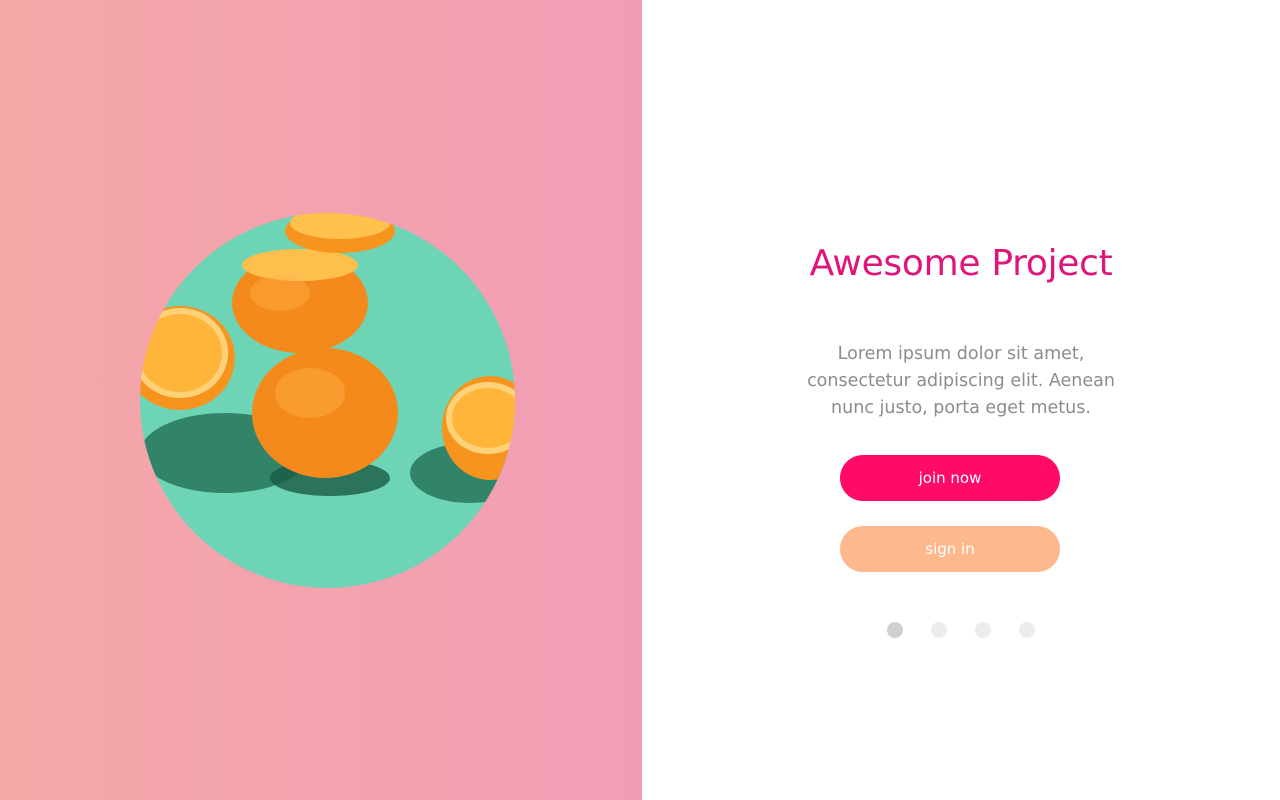 This screenshot has height=800, width=1280. Describe the element at coordinates (950, 478) in the screenshot. I see `join-now-button: join now` at that location.